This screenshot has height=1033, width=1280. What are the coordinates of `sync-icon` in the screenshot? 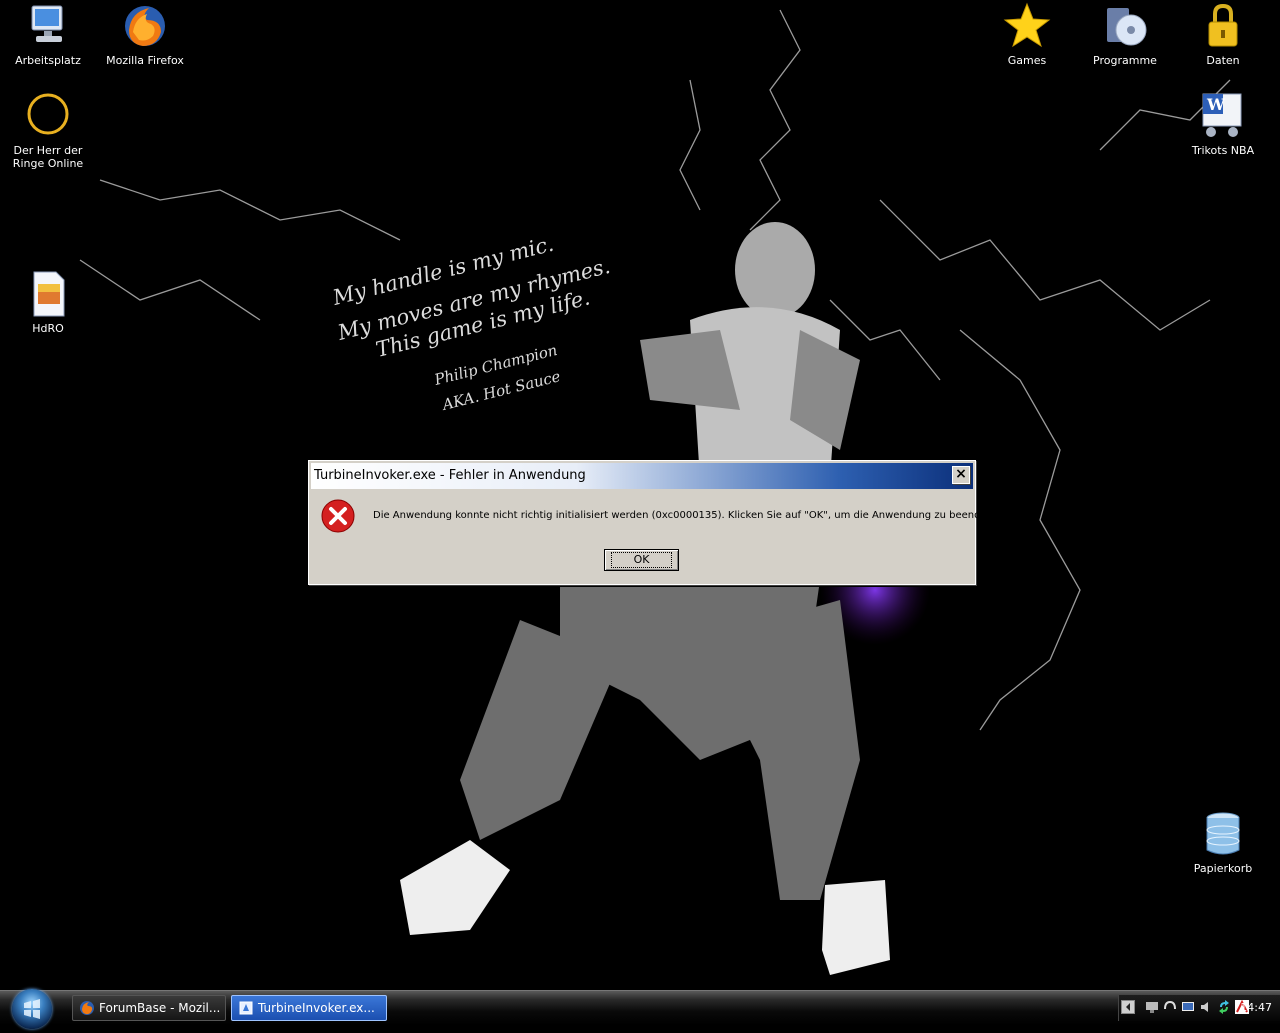 It's located at (1224, 1007).